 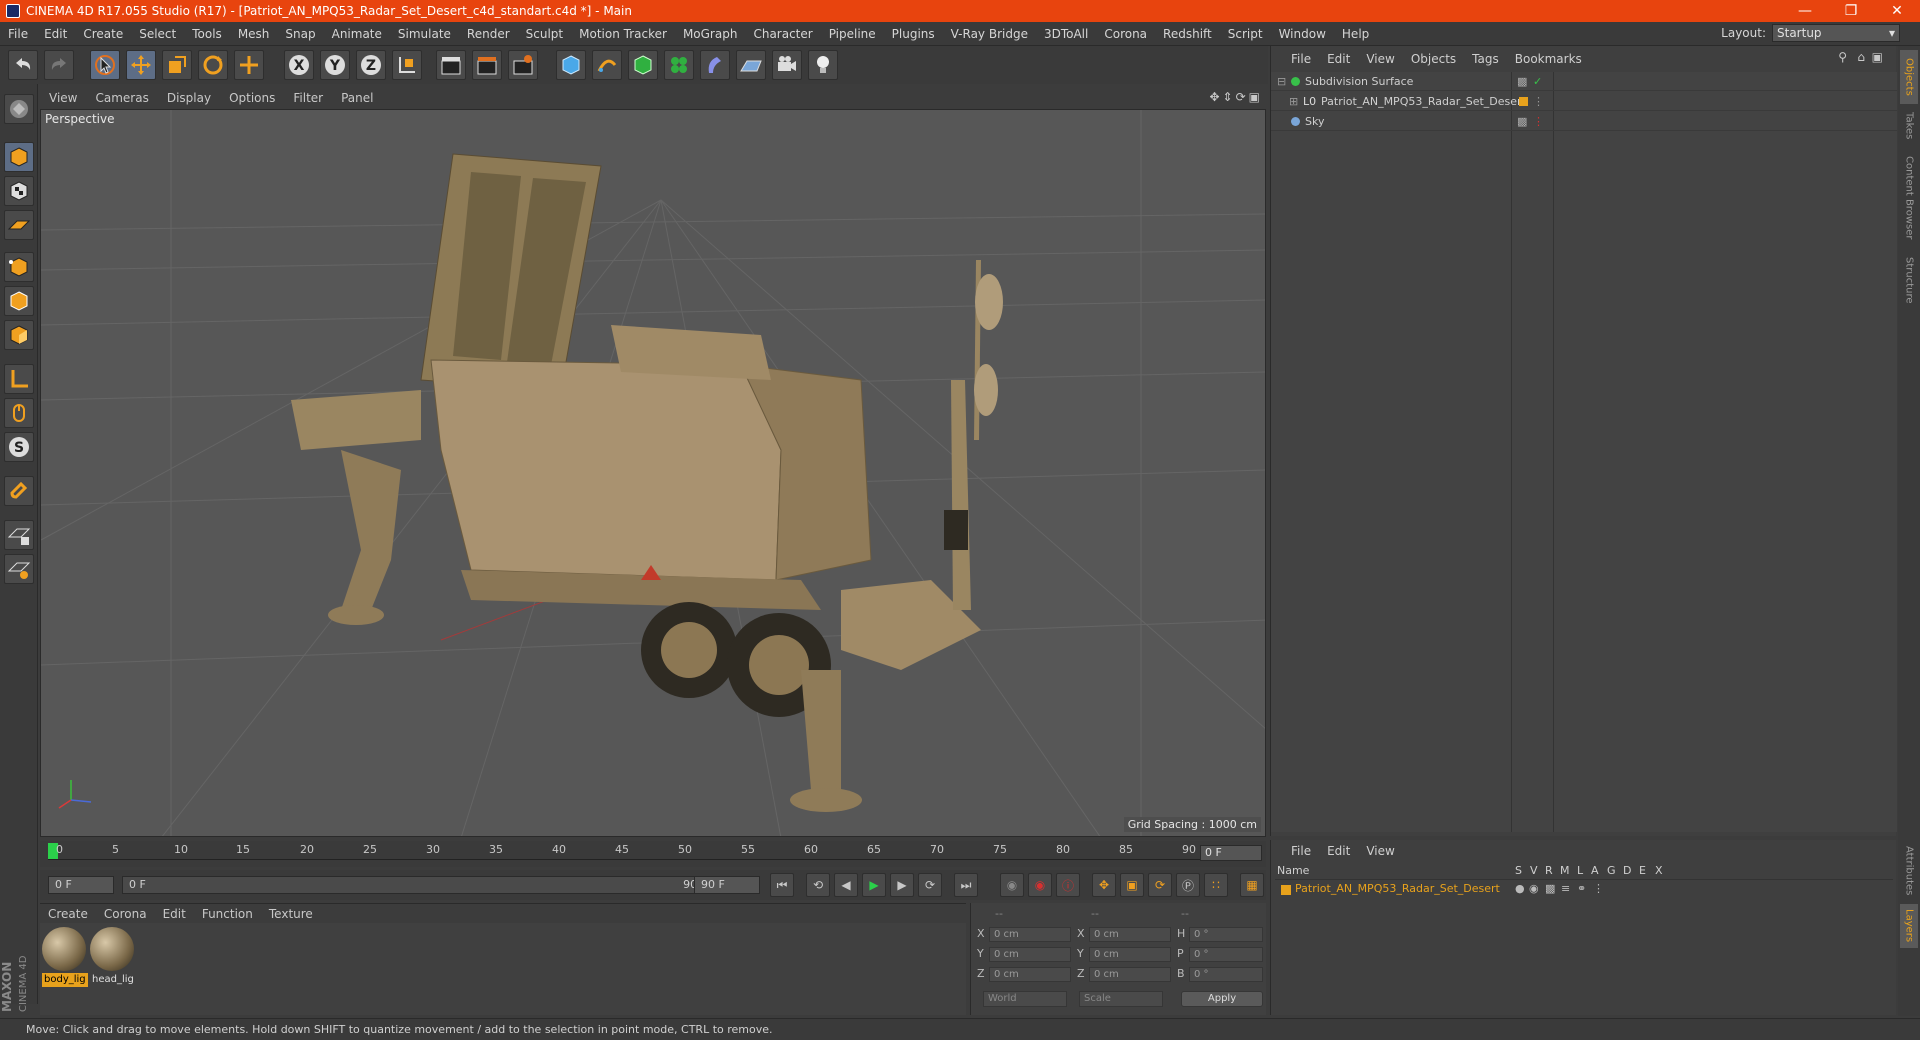 I want to click on previous-key-button: ⟲, so click(x=818, y=885).